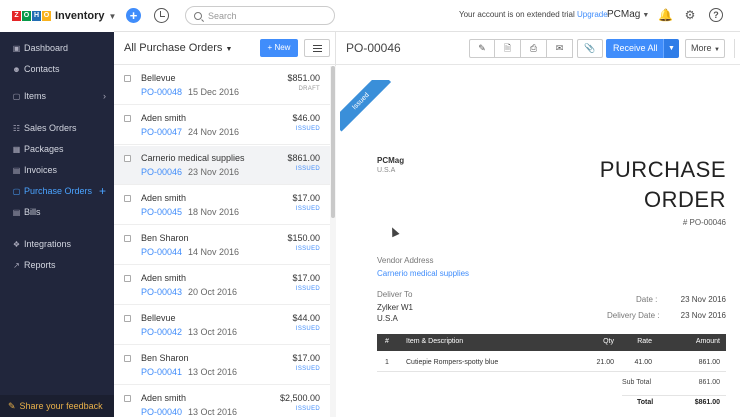 The image size is (740, 417). I want to click on sidebar-item-bills: ▤ Bills, so click(57, 212).